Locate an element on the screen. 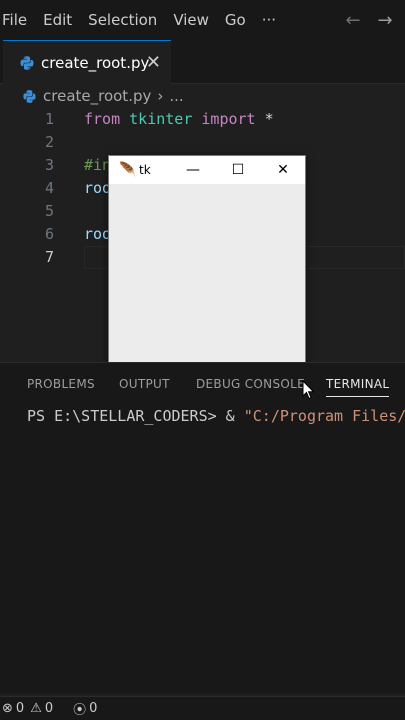  menu-bar: File Edit Selection View Go ··· ← → is located at coordinates (202, 20).